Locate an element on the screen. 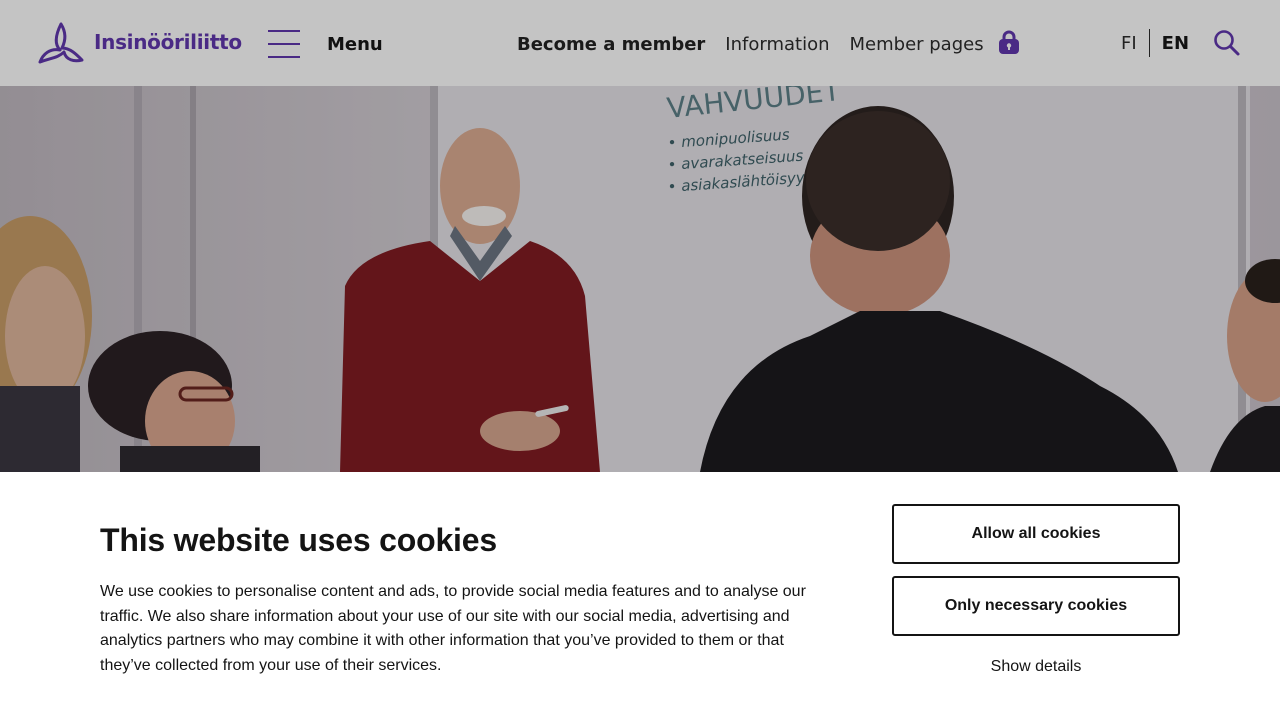 The height and width of the screenshot is (720, 1280). menu-button: Menu is located at coordinates (325, 44).